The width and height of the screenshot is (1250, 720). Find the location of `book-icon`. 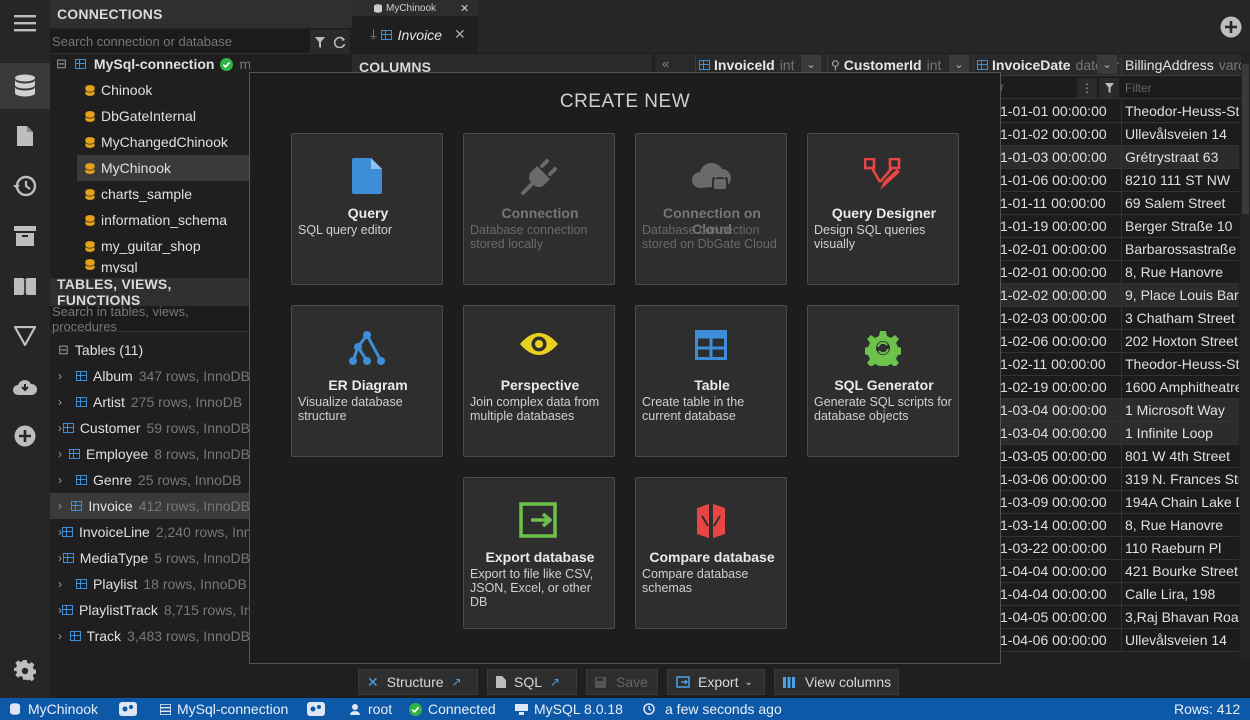

book-icon is located at coordinates (25, 286).